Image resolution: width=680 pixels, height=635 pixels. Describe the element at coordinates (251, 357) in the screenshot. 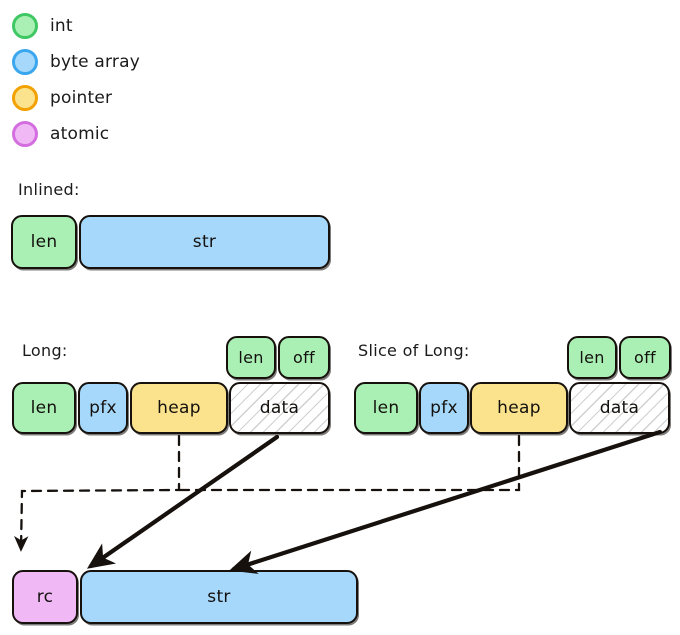

I see `long-data-part-len: len` at that location.